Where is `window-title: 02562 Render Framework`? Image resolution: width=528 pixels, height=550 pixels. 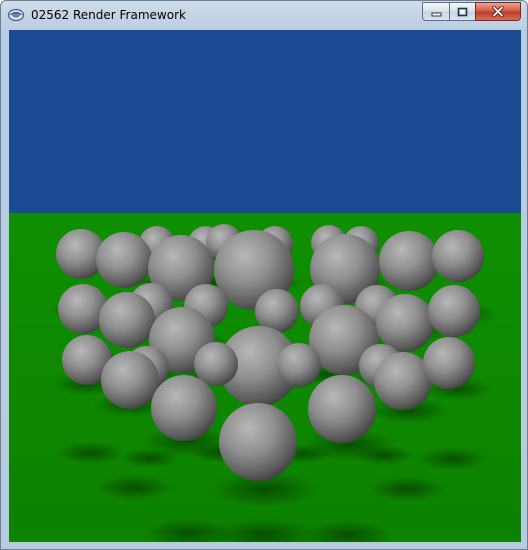
window-title: 02562 Render Framework is located at coordinates (108, 15).